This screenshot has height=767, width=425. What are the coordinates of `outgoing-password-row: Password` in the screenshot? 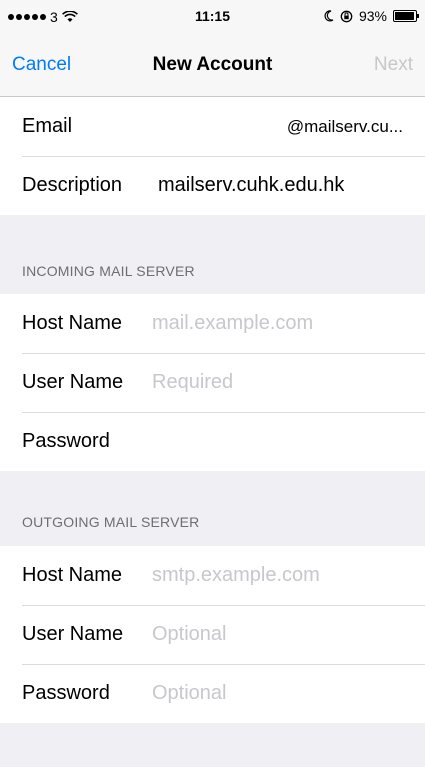 It's located at (212, 693).